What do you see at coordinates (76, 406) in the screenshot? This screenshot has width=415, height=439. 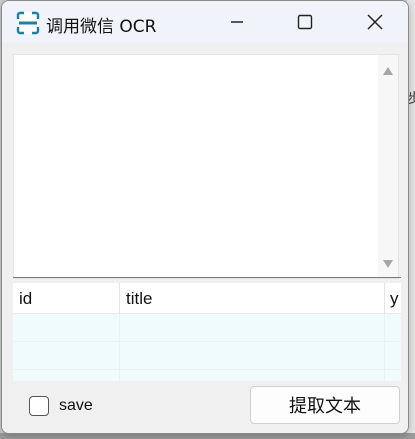 I see `save-checkbox-label: save` at bounding box center [76, 406].